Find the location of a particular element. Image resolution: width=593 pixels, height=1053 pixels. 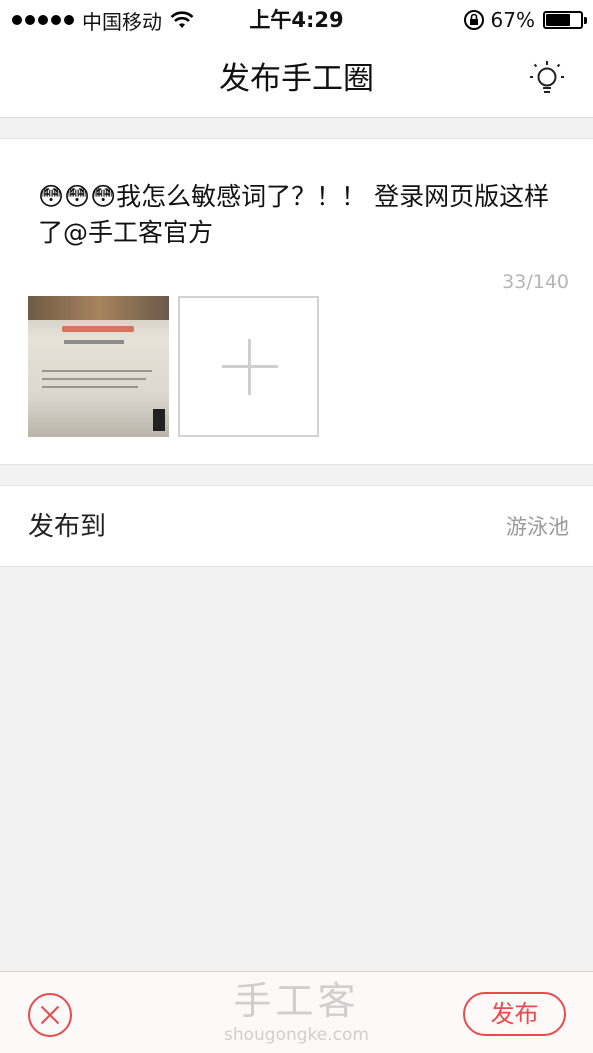

battery-icon is located at coordinates (565, 20).